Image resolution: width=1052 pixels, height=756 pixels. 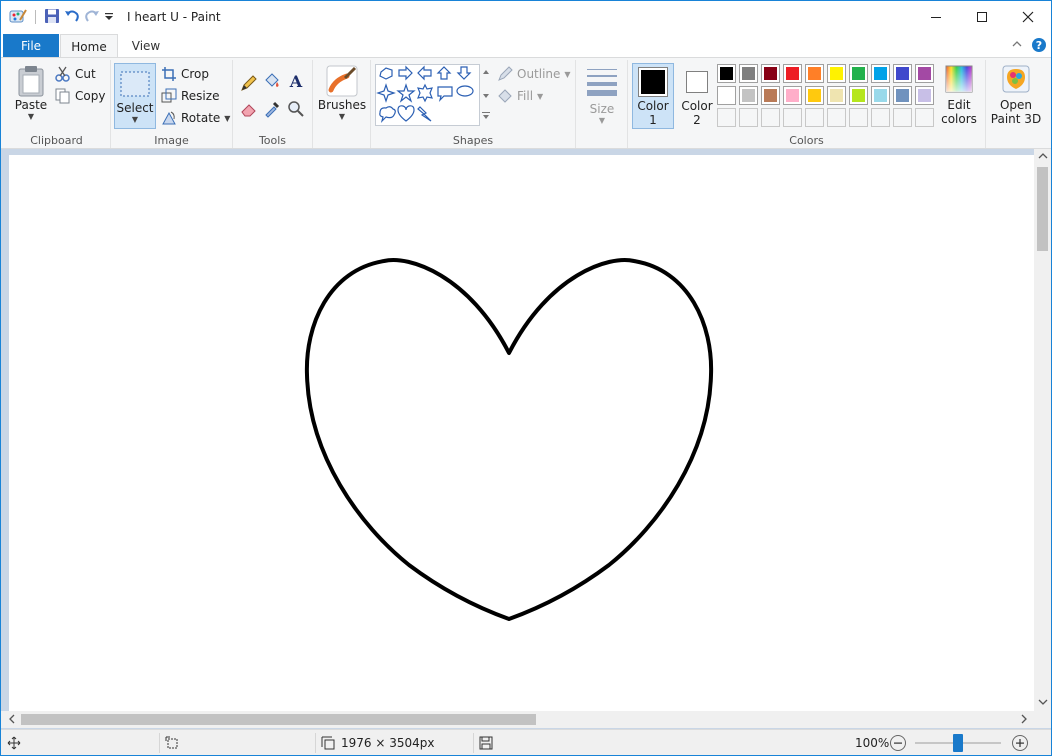 What do you see at coordinates (444, 73) in the screenshot?
I see `up-arrow-shape-icon` at bounding box center [444, 73].